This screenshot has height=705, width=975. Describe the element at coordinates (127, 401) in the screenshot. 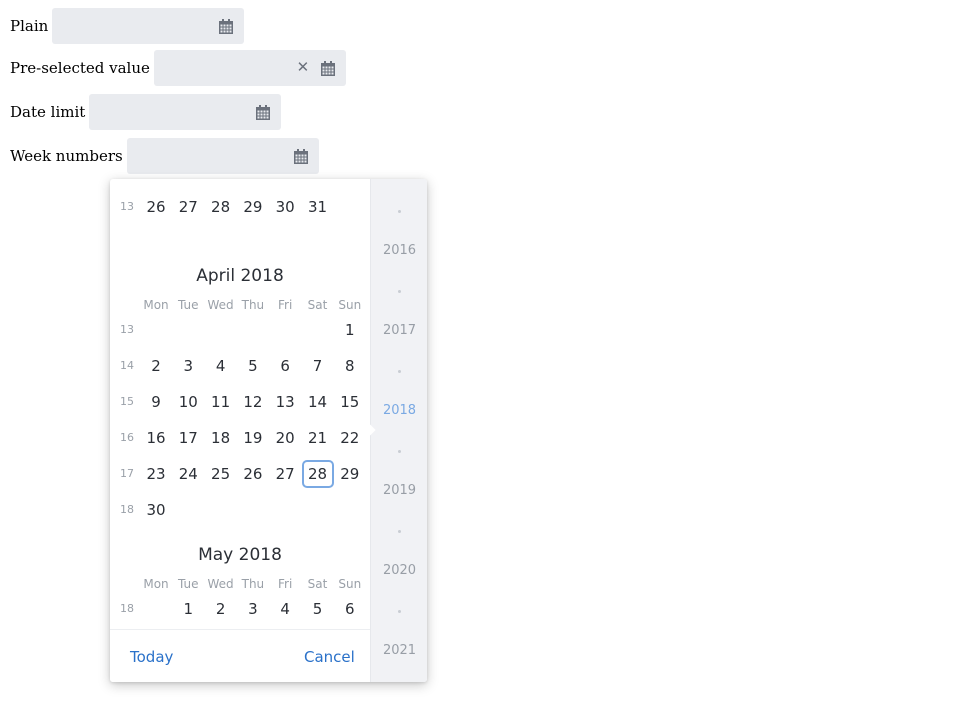

I see `week-number: 15` at that location.